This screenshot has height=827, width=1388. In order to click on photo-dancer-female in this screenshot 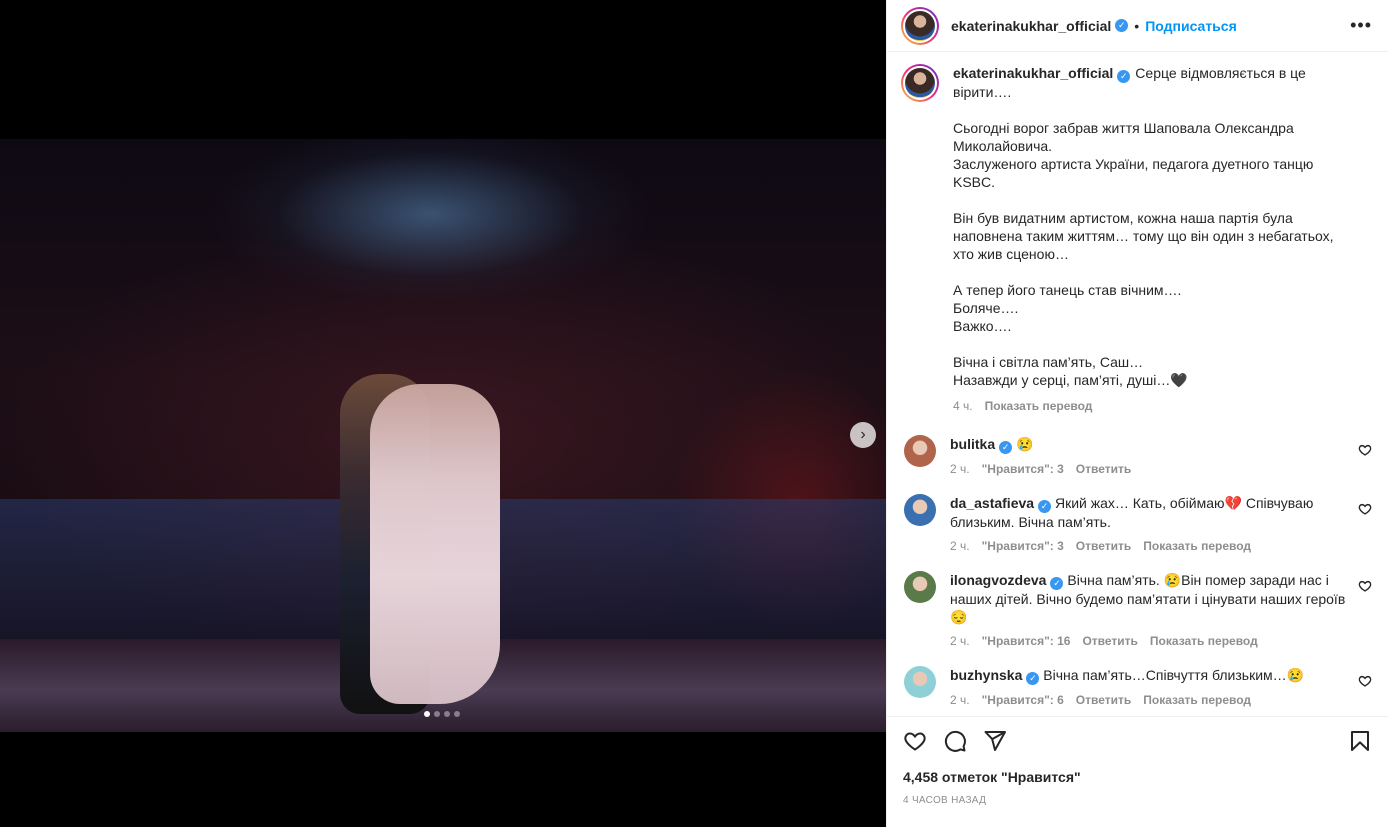, I will do `click(435, 544)`.